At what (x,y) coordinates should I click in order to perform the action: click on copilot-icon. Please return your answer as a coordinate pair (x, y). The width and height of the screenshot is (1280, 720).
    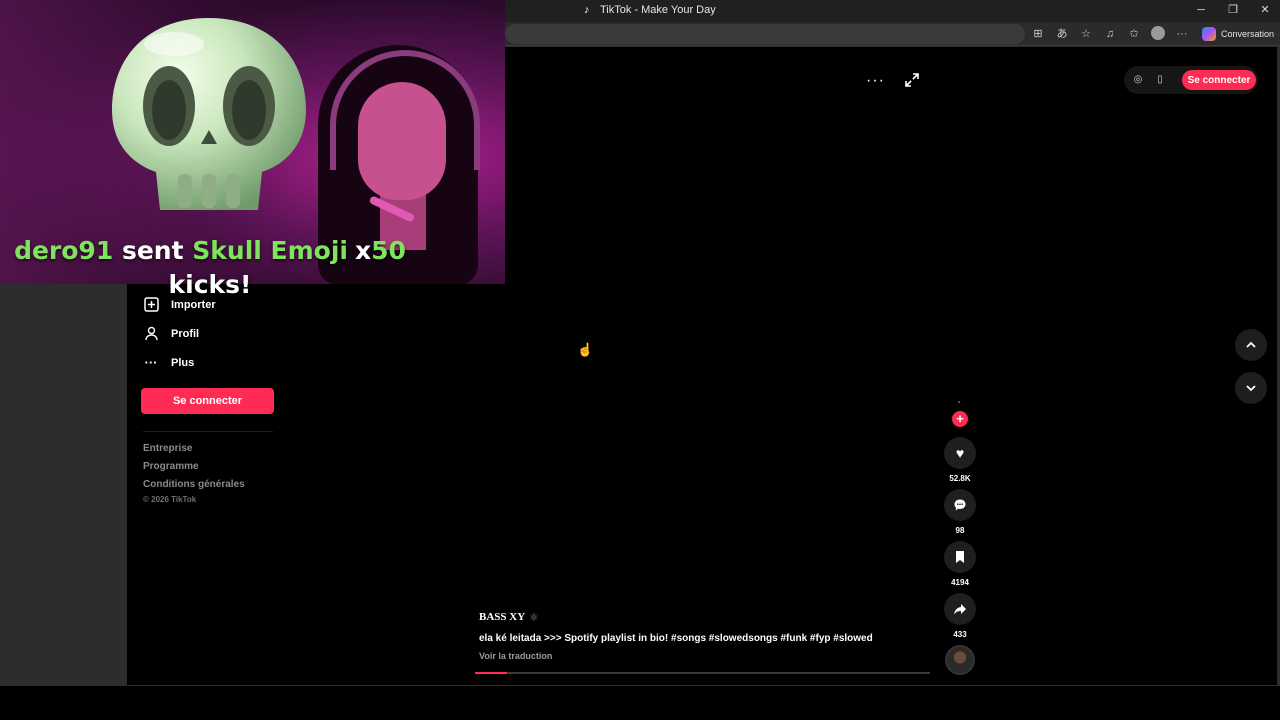
    Looking at the image, I should click on (1209, 34).